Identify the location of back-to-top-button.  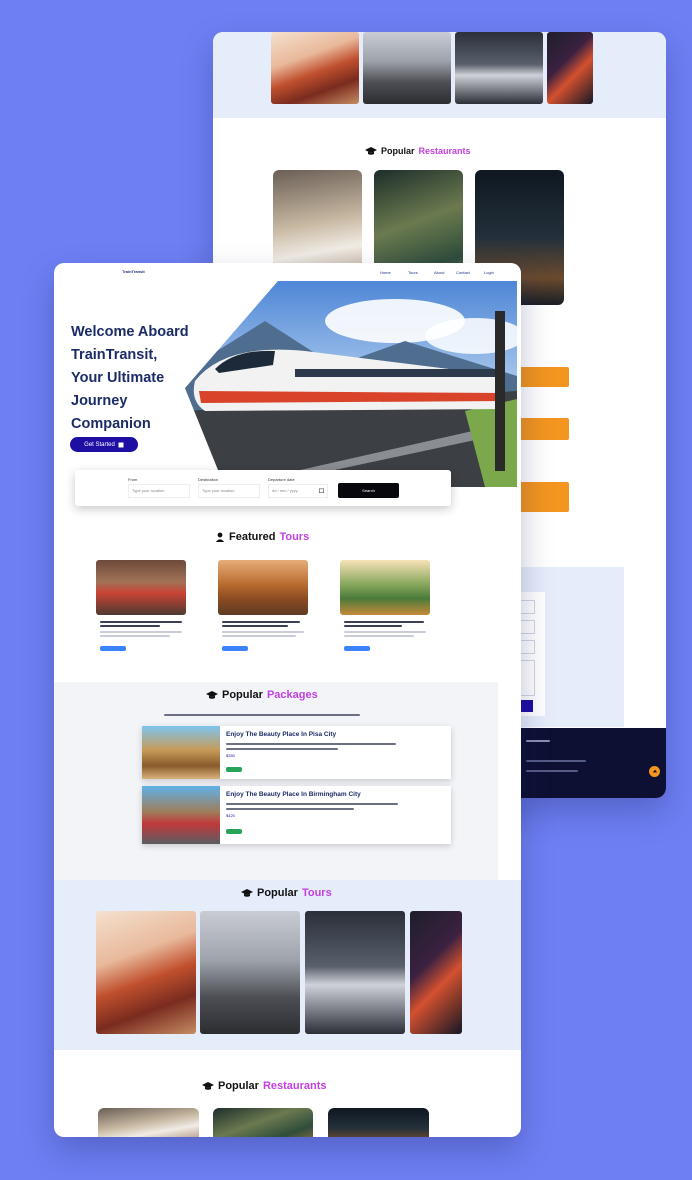
(654, 771).